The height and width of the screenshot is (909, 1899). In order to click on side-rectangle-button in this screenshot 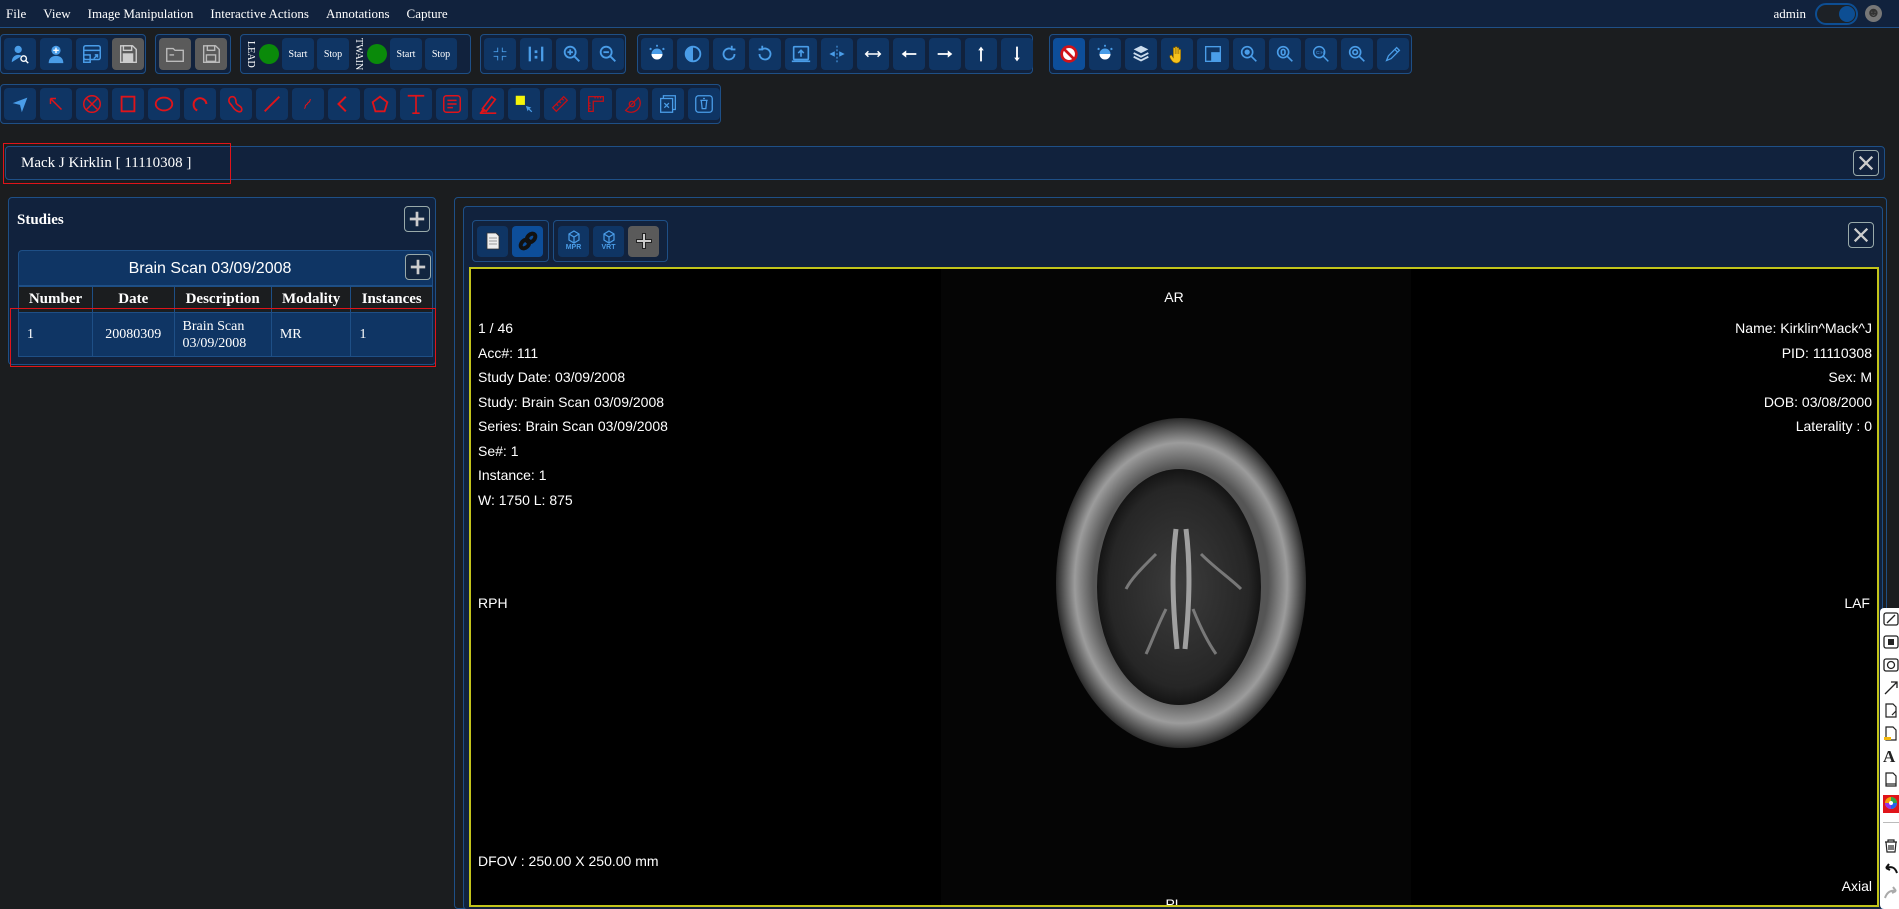, I will do `click(1891, 643)`.